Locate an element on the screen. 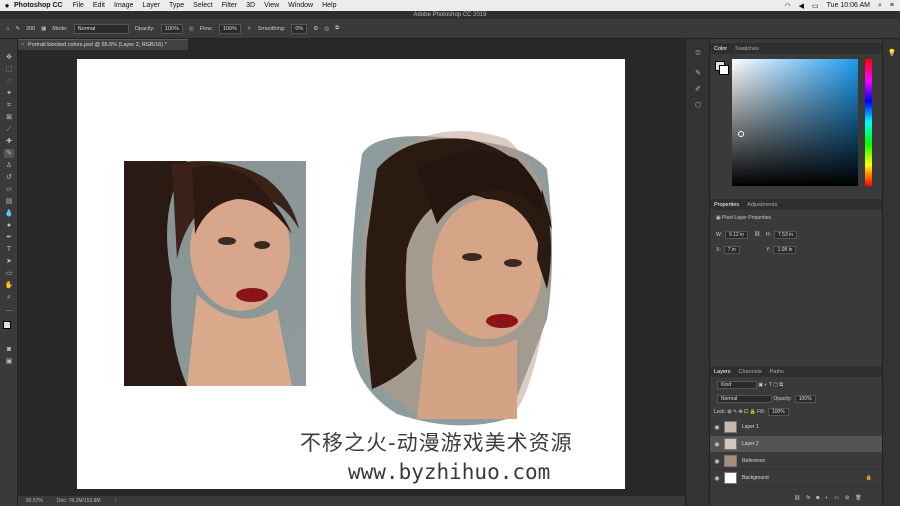 The image size is (900, 506). magic-wand-tool-icon: ✦ is located at coordinates (9, 93).